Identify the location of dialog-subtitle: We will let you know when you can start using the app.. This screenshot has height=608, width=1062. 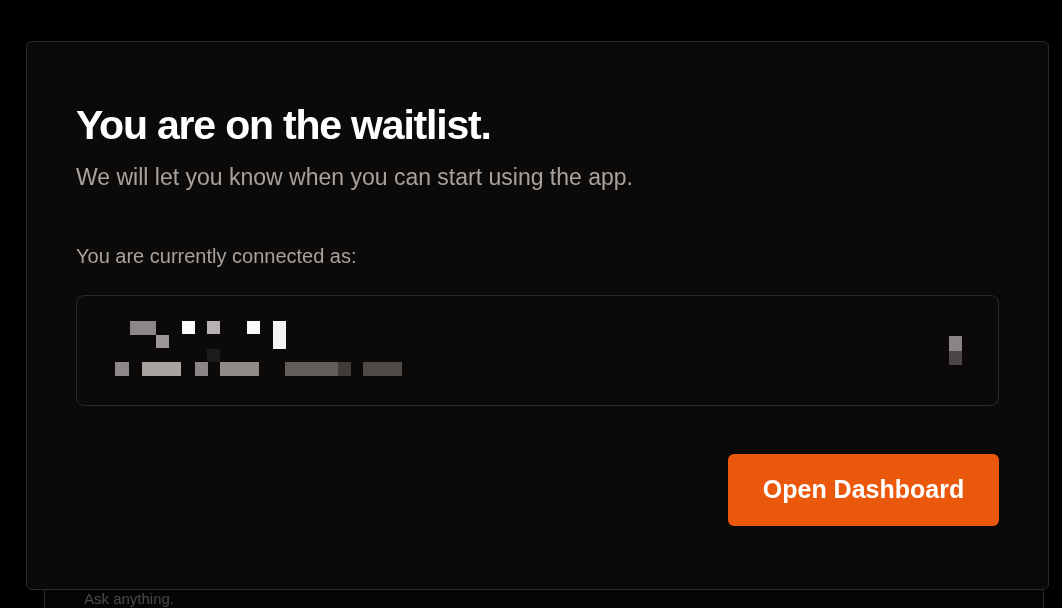
(355, 177).